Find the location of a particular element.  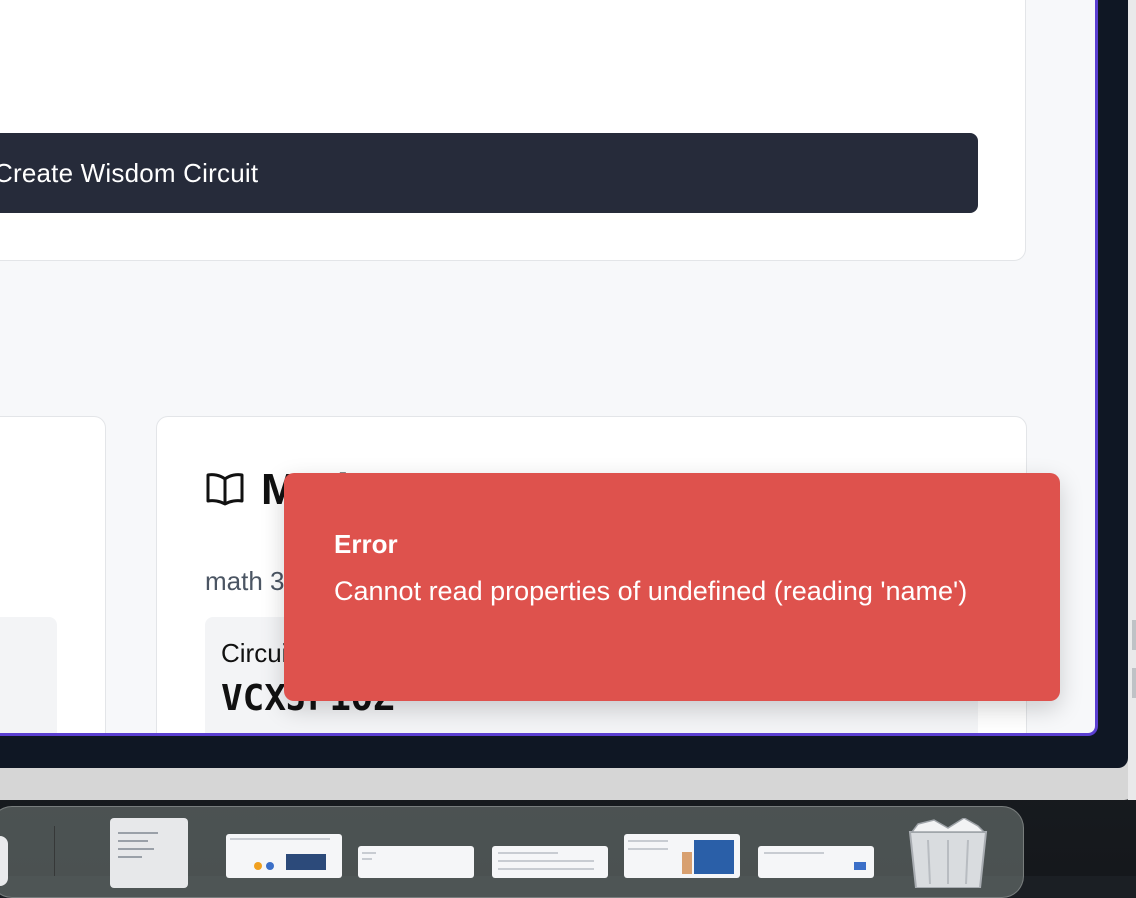

create-wisdom-circuit-label: Create Wisdom Circuit is located at coordinates (129, 173).